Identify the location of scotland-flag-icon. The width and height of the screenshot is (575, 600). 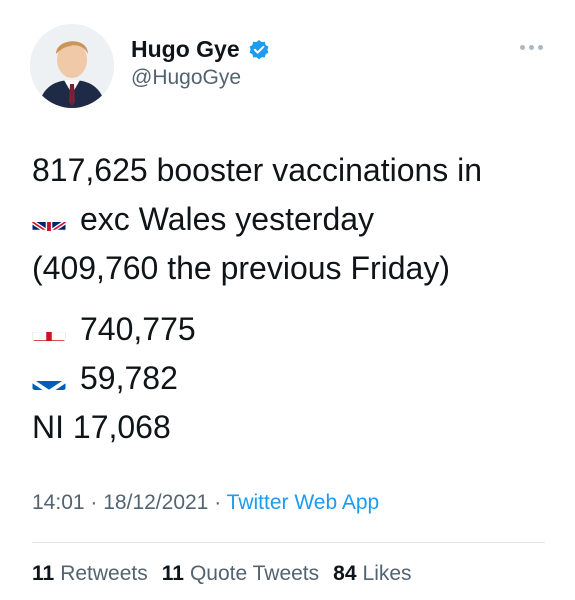
(49, 379).